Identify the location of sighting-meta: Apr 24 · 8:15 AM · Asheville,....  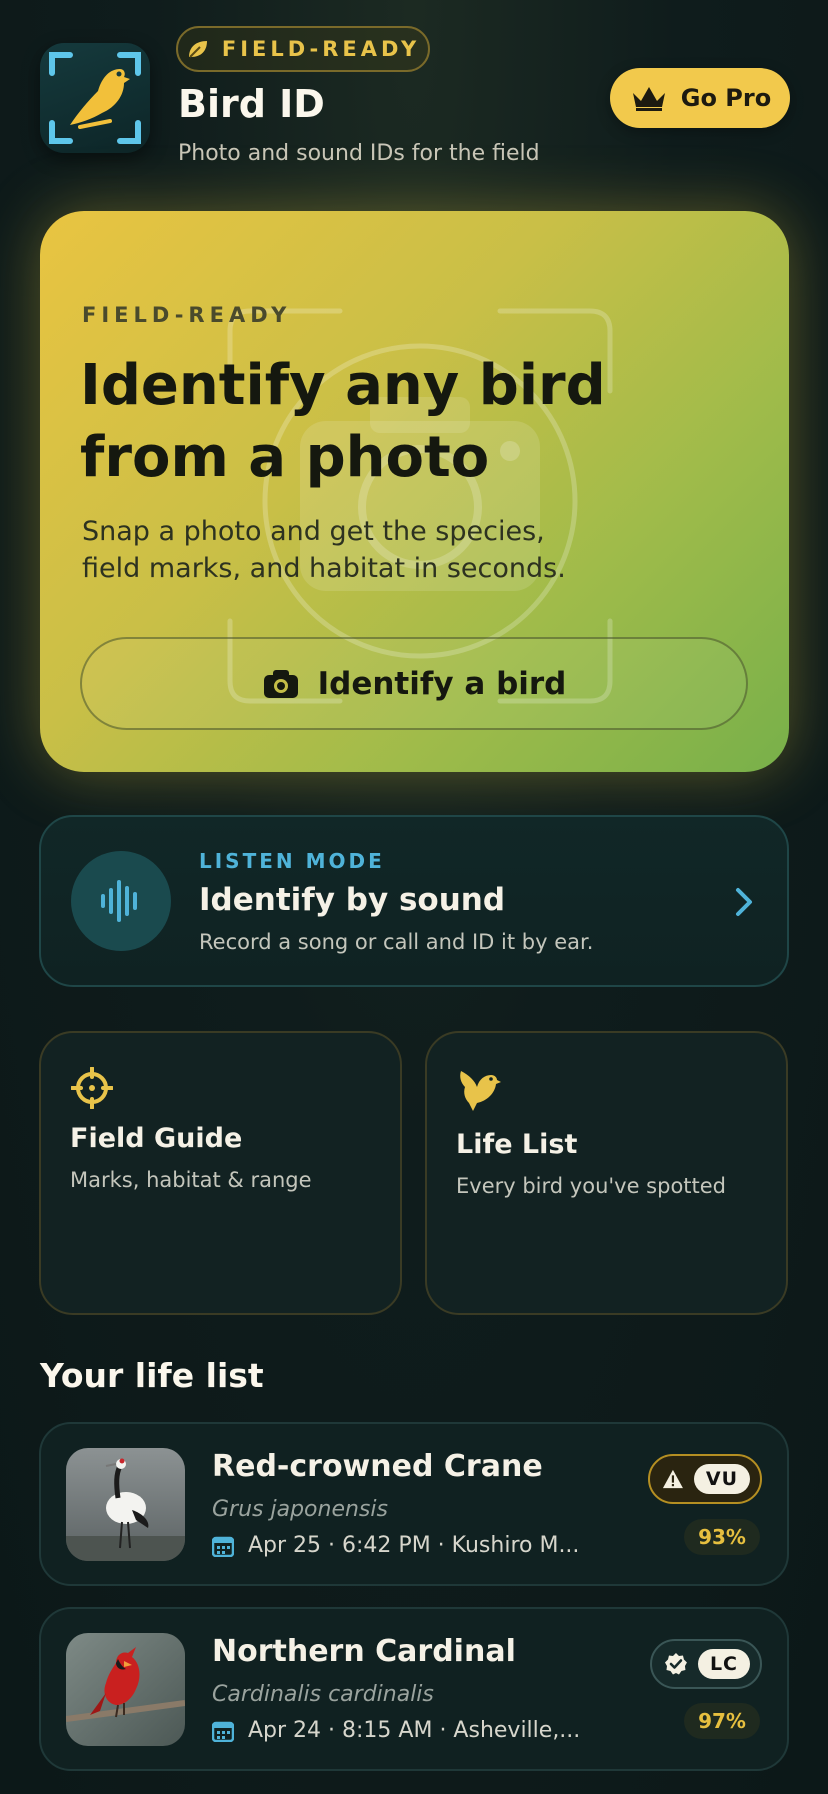
(396, 1730).